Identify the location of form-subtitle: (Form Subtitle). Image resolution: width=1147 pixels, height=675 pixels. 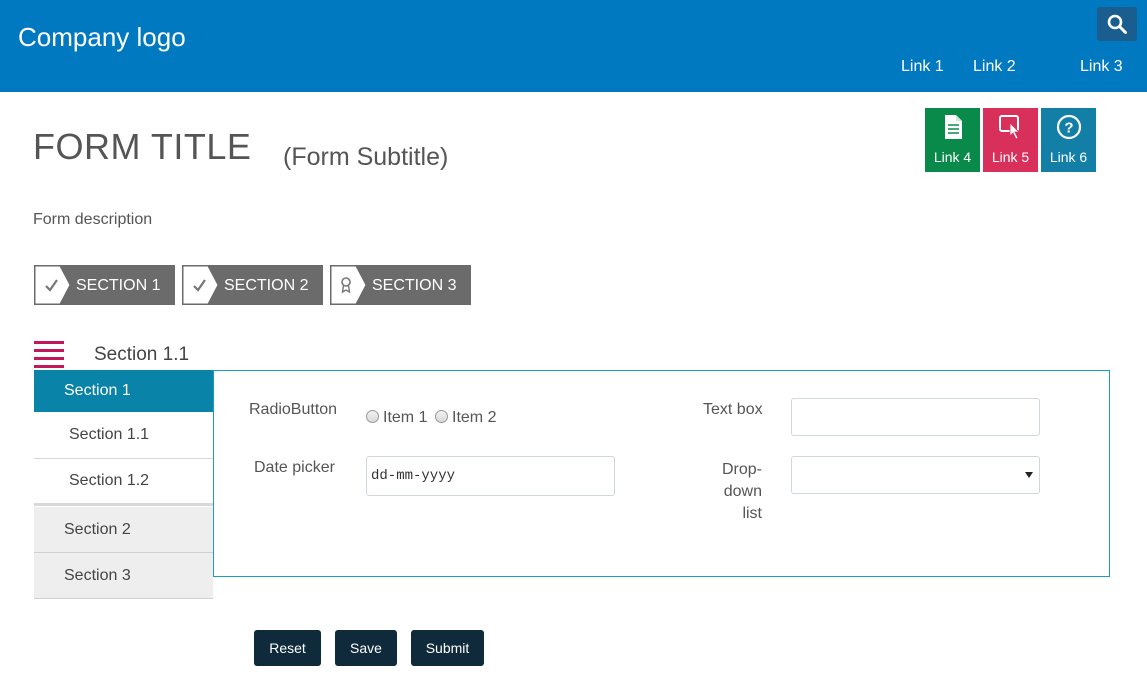
(366, 157).